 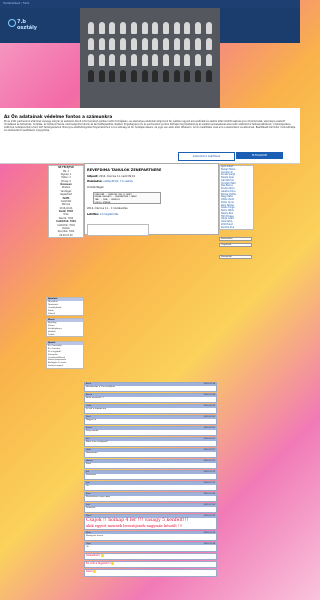 I want to click on comment-text: Hozzászólás a 7.b osztályhoz, so click(x=150, y=388).